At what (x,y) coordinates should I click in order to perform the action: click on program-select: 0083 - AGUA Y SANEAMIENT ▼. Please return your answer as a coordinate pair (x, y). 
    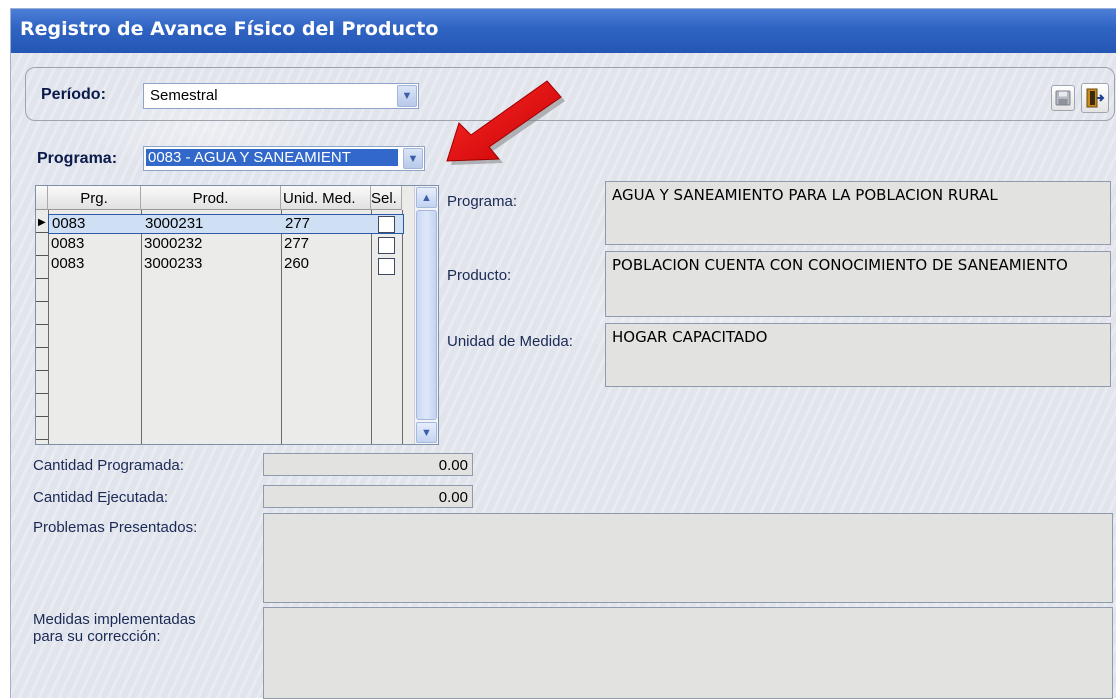
    Looking at the image, I should click on (284, 158).